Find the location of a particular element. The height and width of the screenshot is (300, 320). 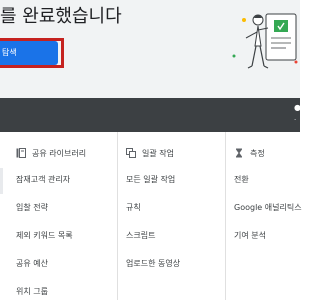

menu-item-google-analytics: Google 애널리틱스 is located at coordinates (268, 208).